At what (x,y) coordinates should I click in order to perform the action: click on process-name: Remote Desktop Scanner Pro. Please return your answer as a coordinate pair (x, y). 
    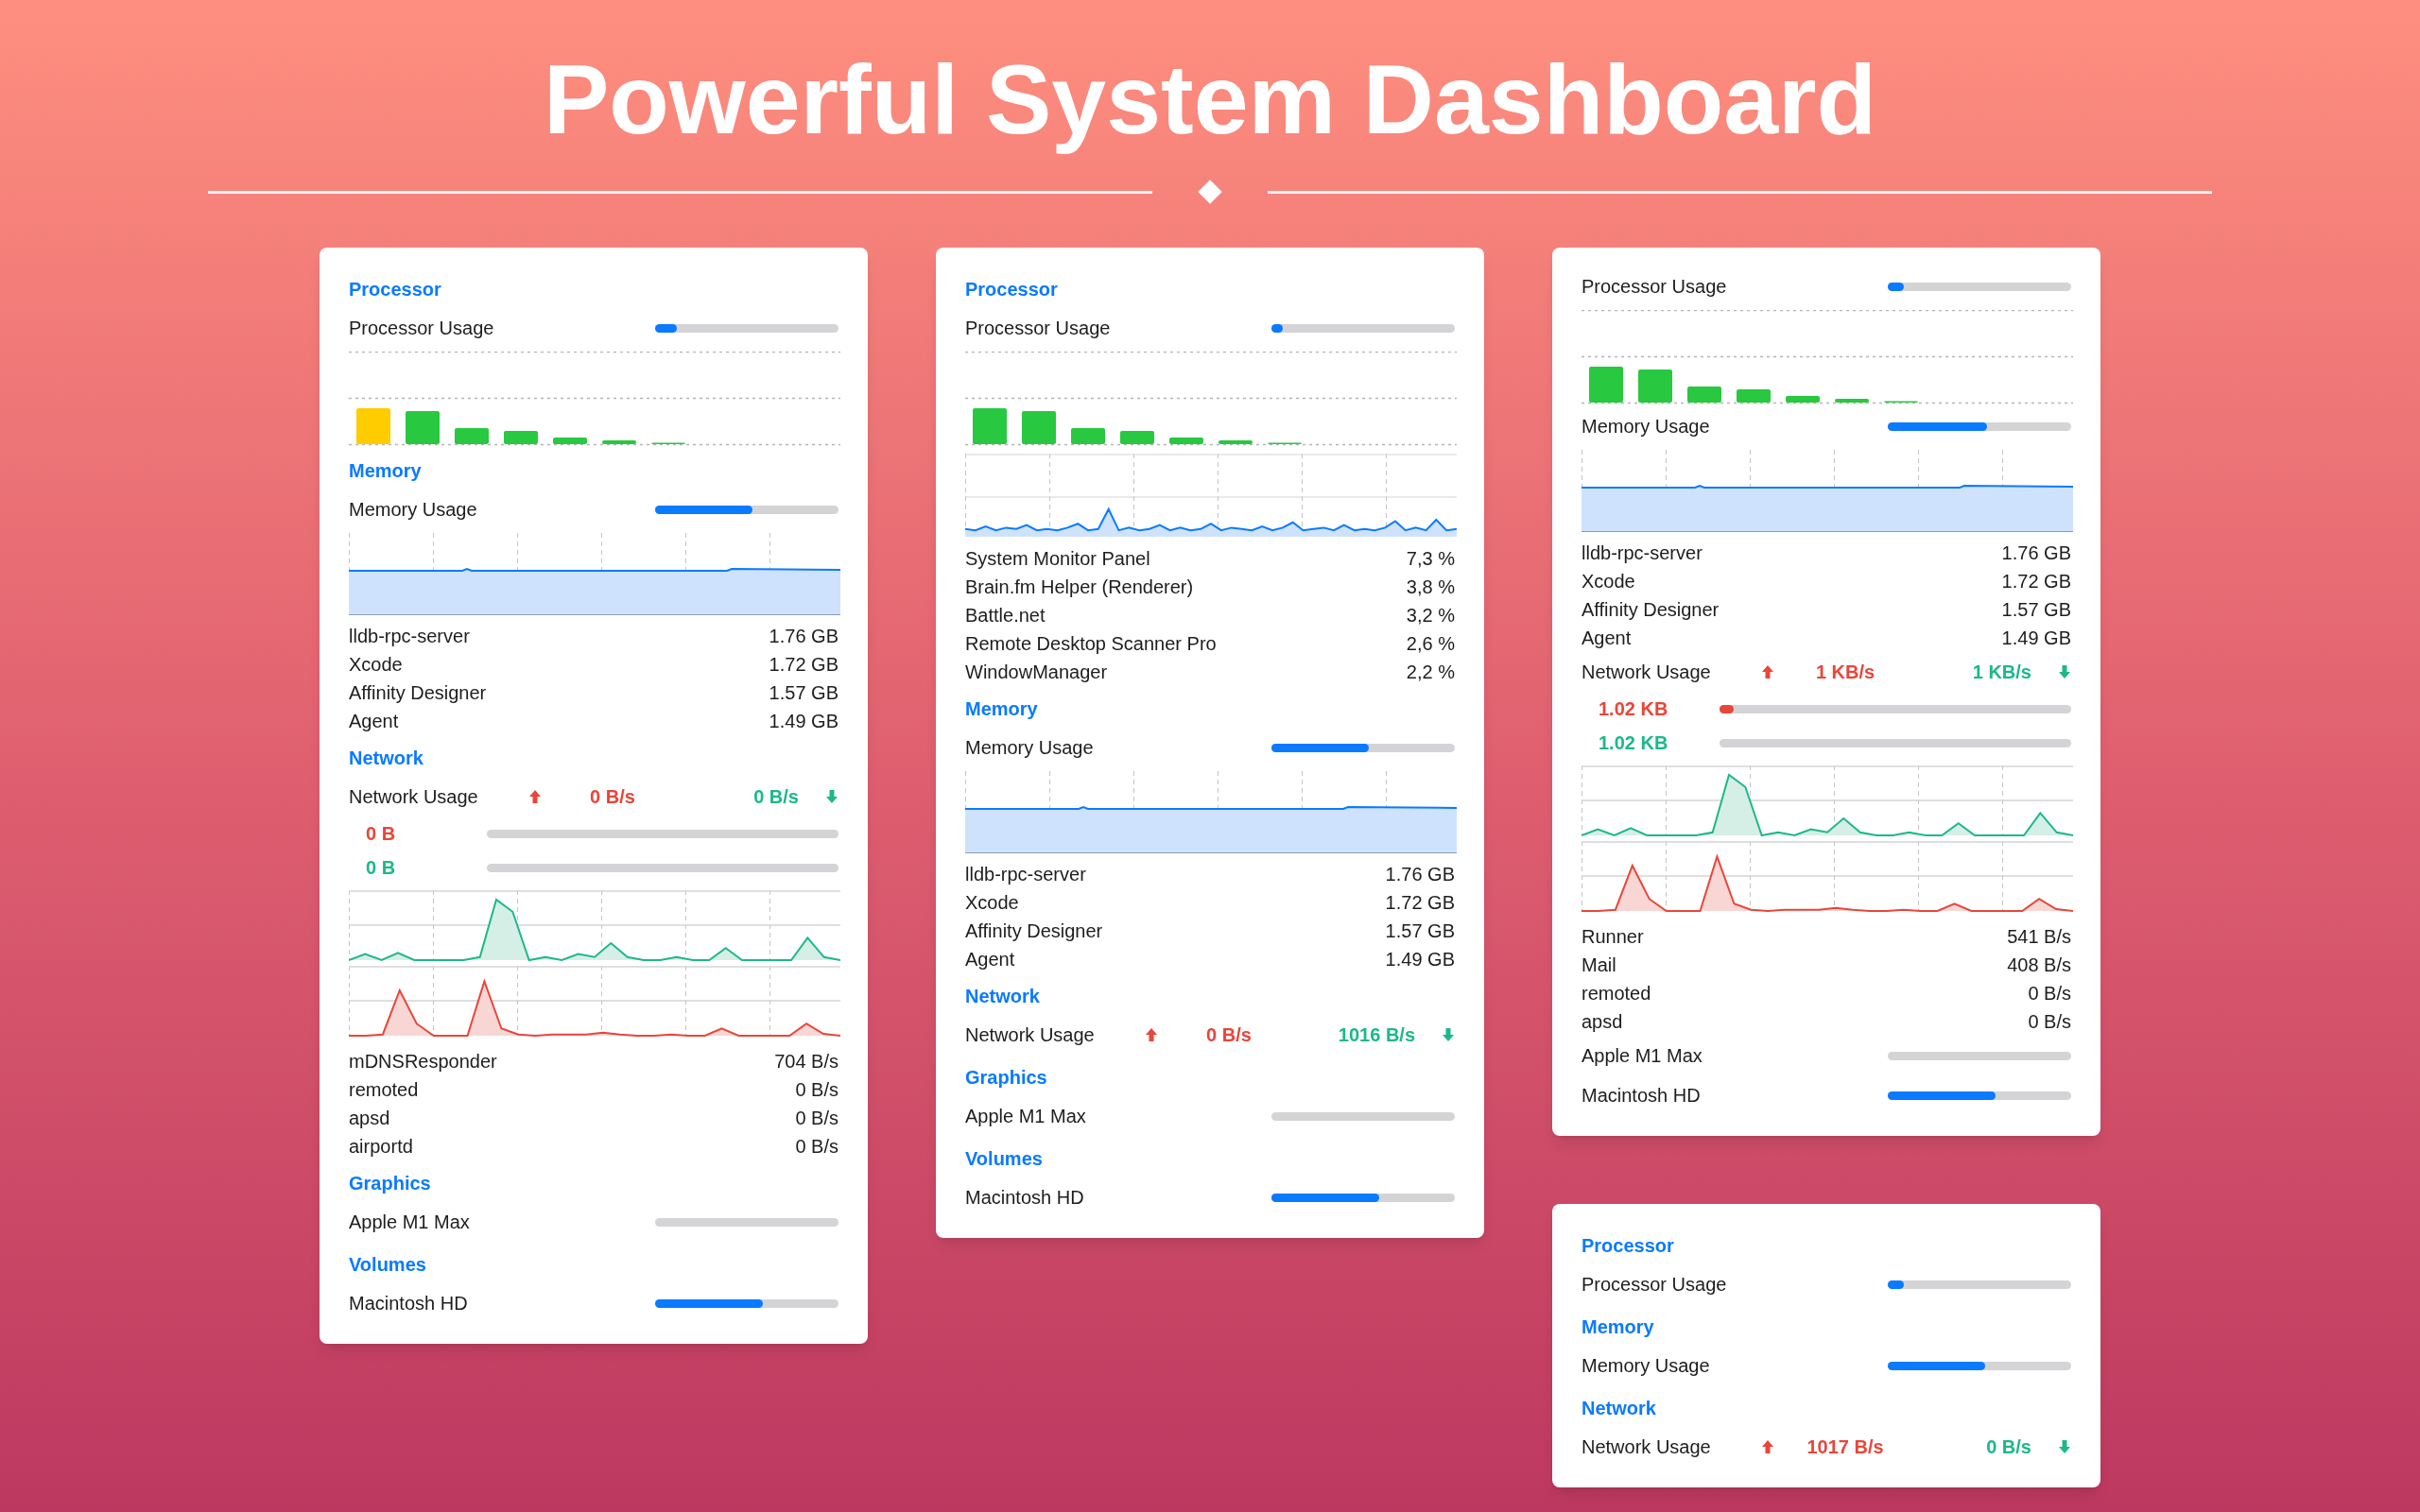
    Looking at the image, I should click on (1091, 644).